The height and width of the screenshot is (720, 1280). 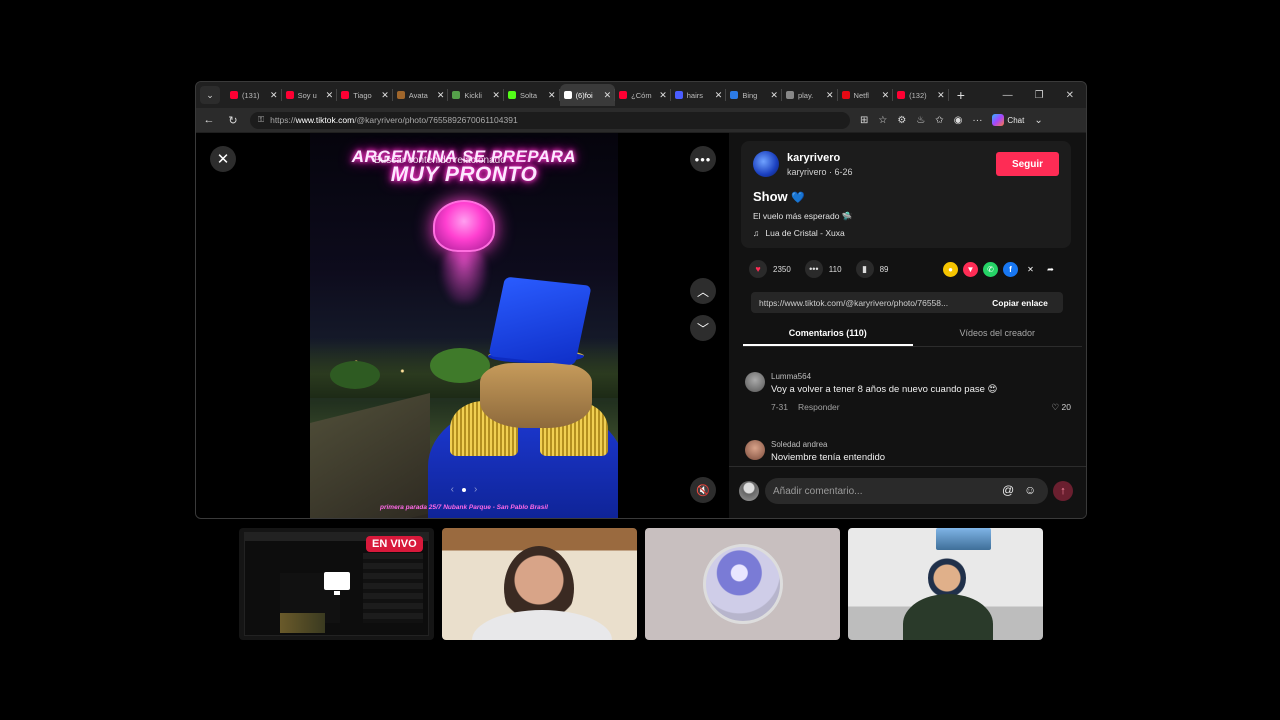 What do you see at coordinates (803, 216) in the screenshot?
I see `post-description: El vuelo más esperado 🛸` at bounding box center [803, 216].